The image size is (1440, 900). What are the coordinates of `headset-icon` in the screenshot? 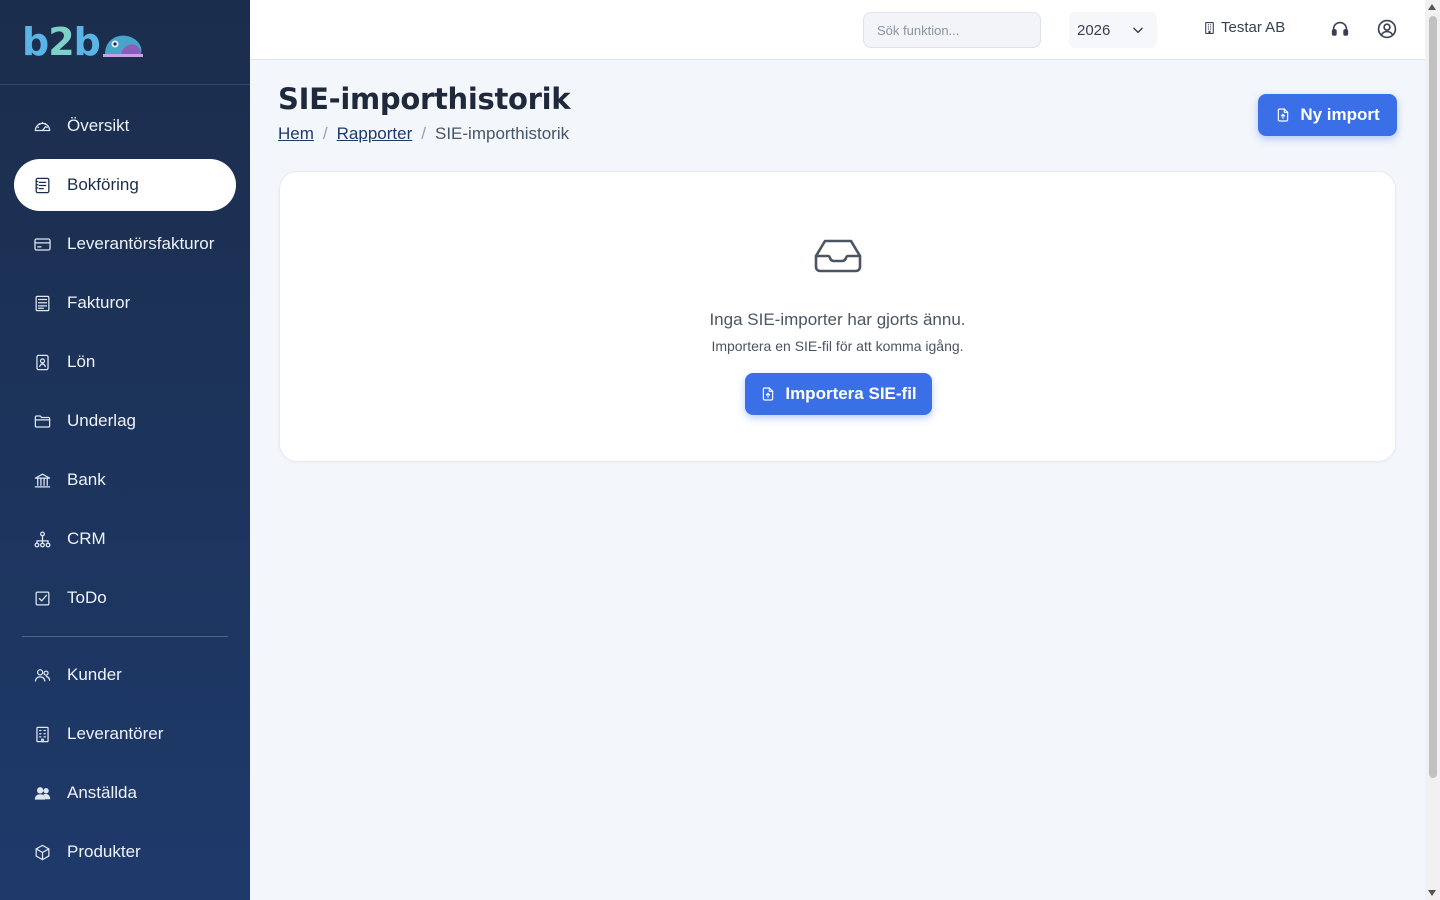 It's located at (1340, 29).